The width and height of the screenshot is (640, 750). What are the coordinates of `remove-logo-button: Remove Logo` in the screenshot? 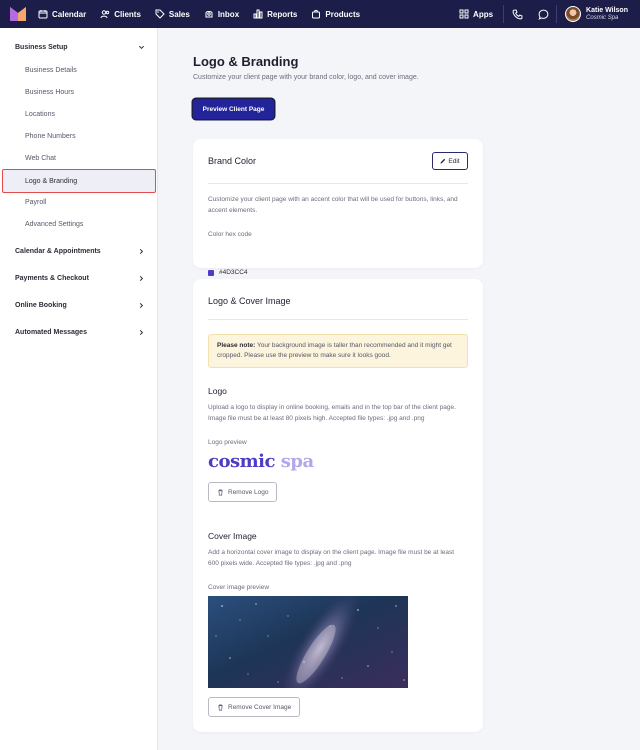 It's located at (243, 492).